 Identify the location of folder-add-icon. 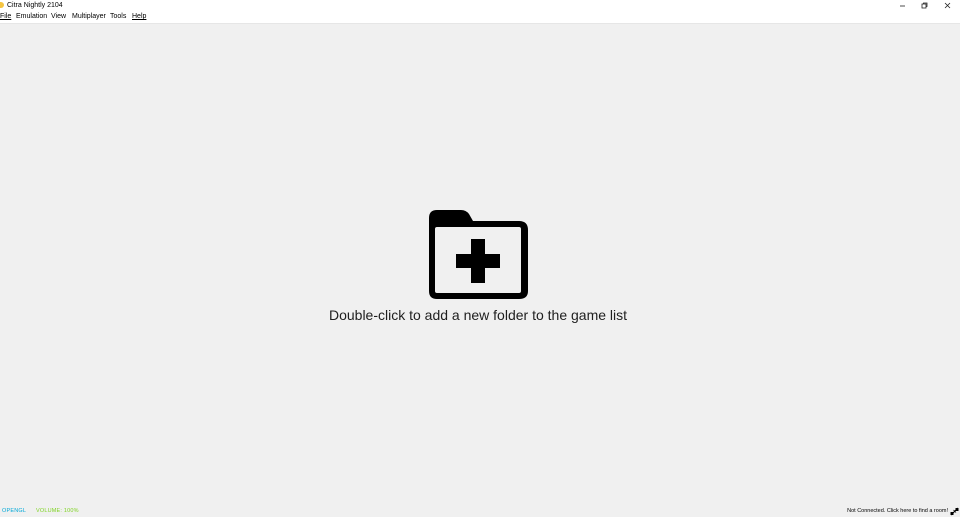
(478, 254).